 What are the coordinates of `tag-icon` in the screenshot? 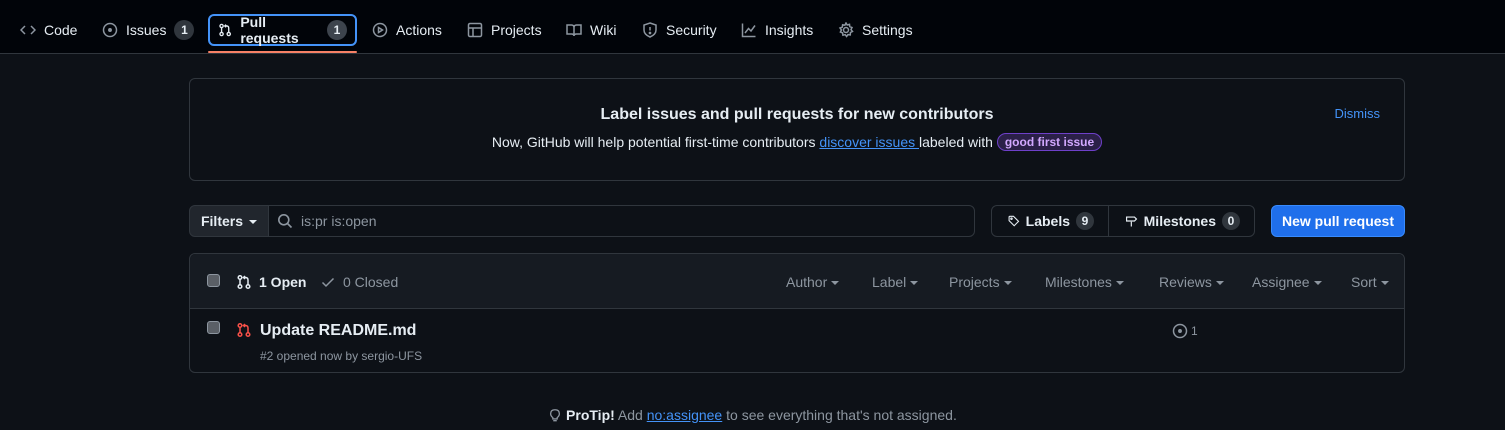 It's located at (1014, 221).